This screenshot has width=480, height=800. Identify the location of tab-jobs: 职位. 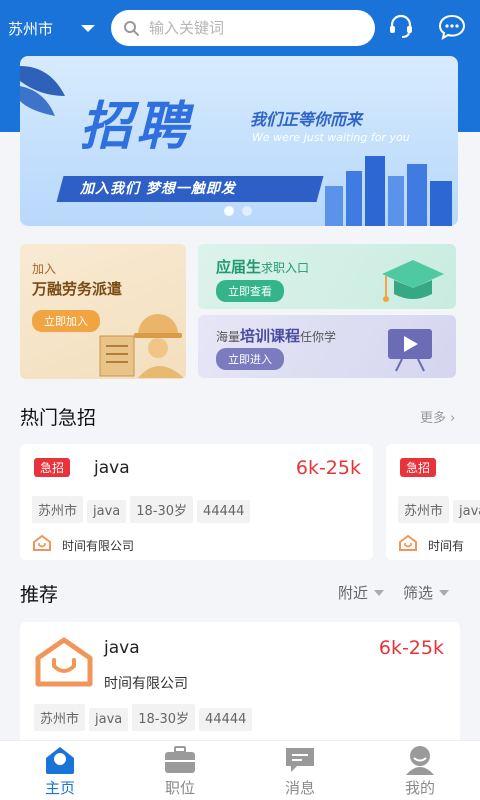
(180, 770).